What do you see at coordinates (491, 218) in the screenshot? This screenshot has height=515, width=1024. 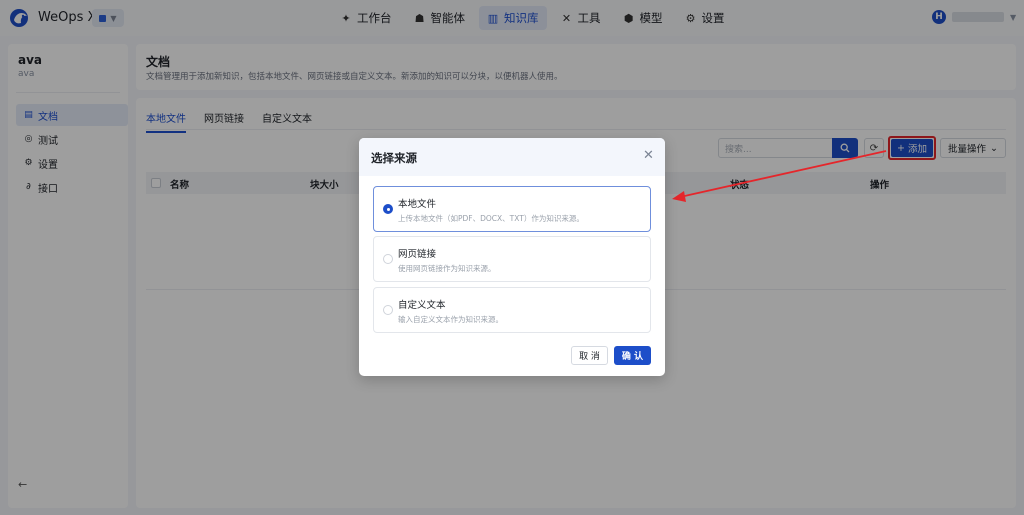 I see `option-description: 上传本地文件（如PDF、DOCX、TXT）作为知识来源。` at bounding box center [491, 218].